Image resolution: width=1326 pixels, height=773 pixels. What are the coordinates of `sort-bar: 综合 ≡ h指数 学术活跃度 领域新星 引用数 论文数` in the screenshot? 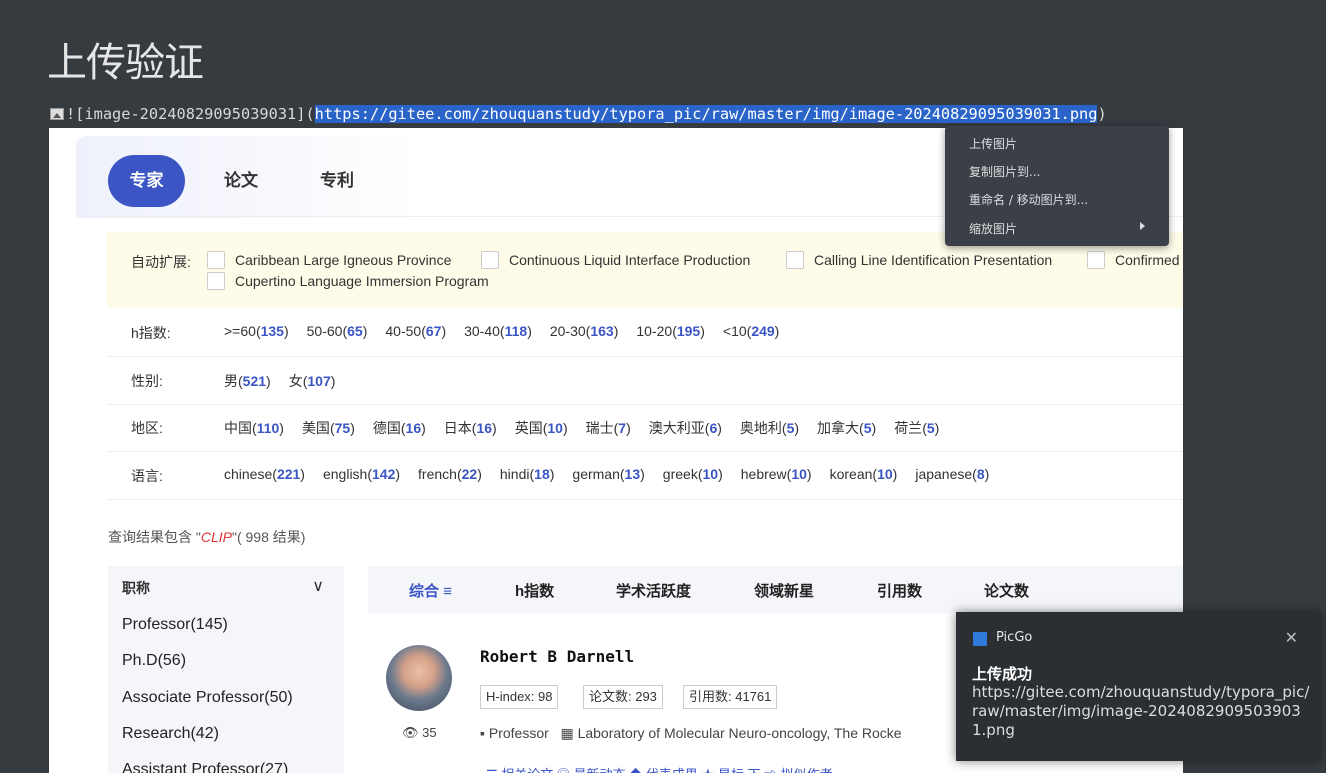 It's located at (775, 589).